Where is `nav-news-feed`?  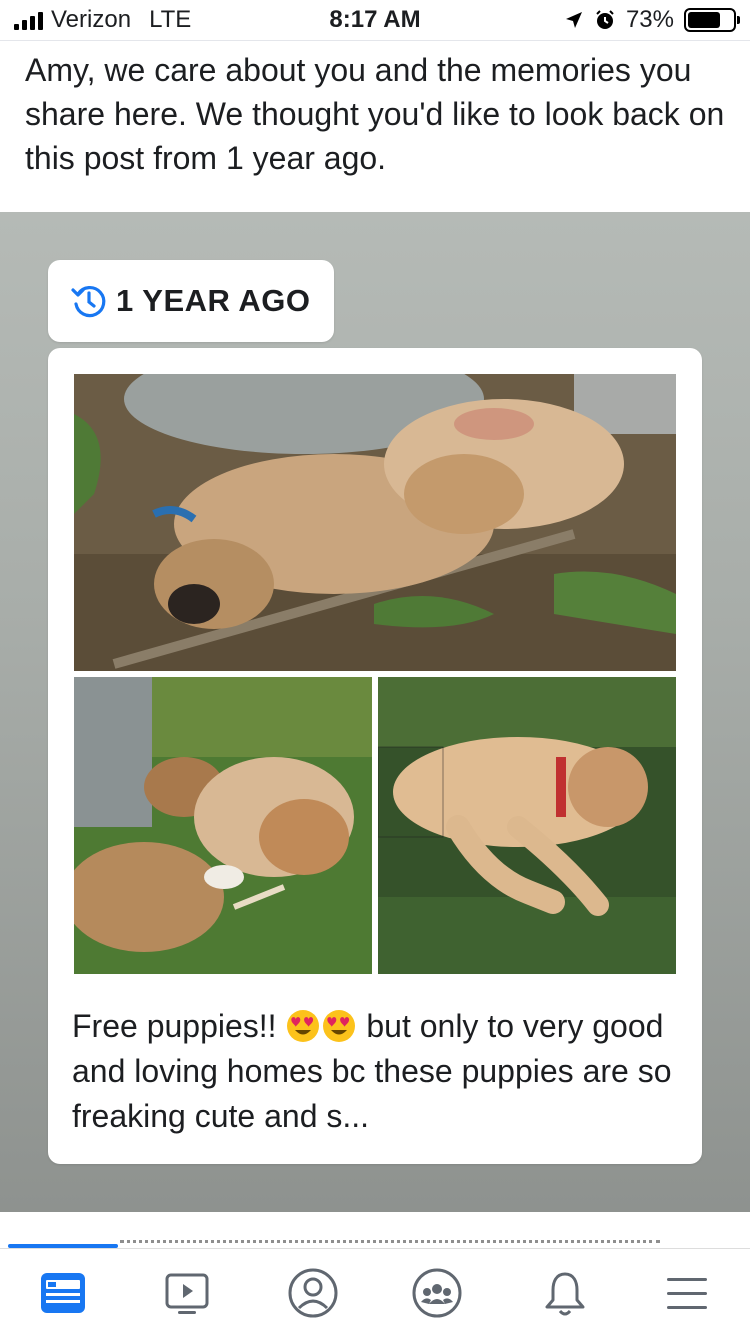
nav-news-feed is located at coordinates (63, 1293).